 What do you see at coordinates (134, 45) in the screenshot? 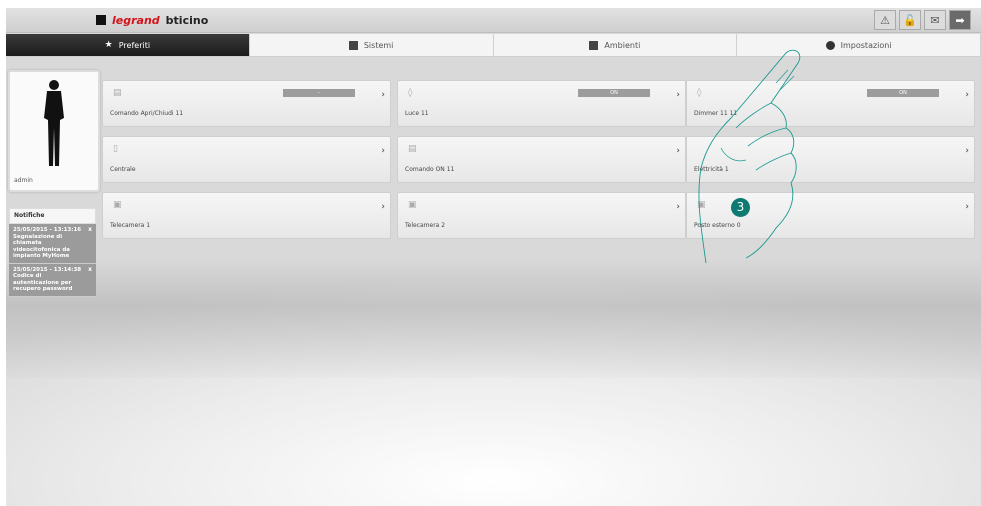
I see `tab-label: Preferiti` at bounding box center [134, 45].